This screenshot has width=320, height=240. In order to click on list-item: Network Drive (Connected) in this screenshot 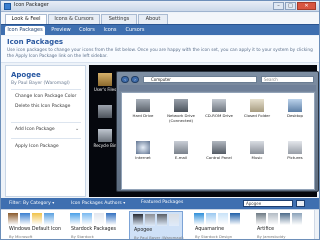, I will do `click(181, 113)`.